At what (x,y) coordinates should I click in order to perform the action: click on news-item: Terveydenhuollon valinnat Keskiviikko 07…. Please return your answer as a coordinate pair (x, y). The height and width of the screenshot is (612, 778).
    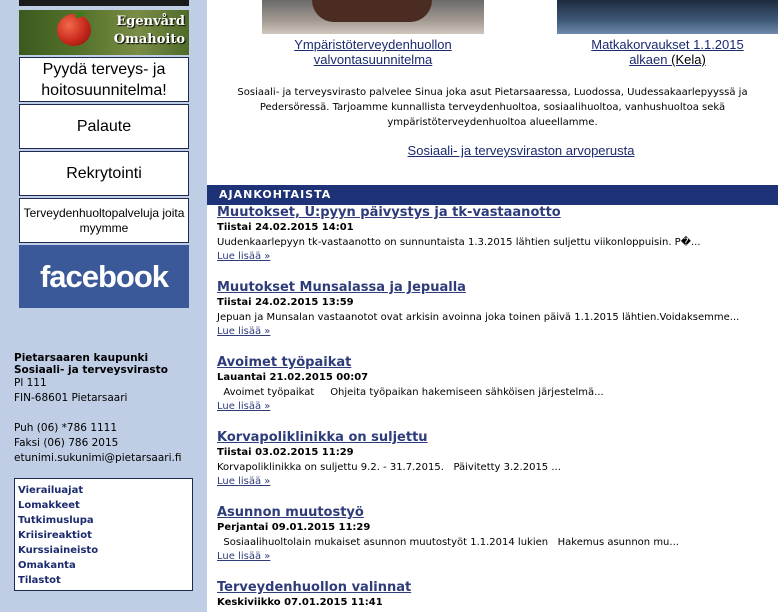
    Looking at the image, I should click on (497, 594).